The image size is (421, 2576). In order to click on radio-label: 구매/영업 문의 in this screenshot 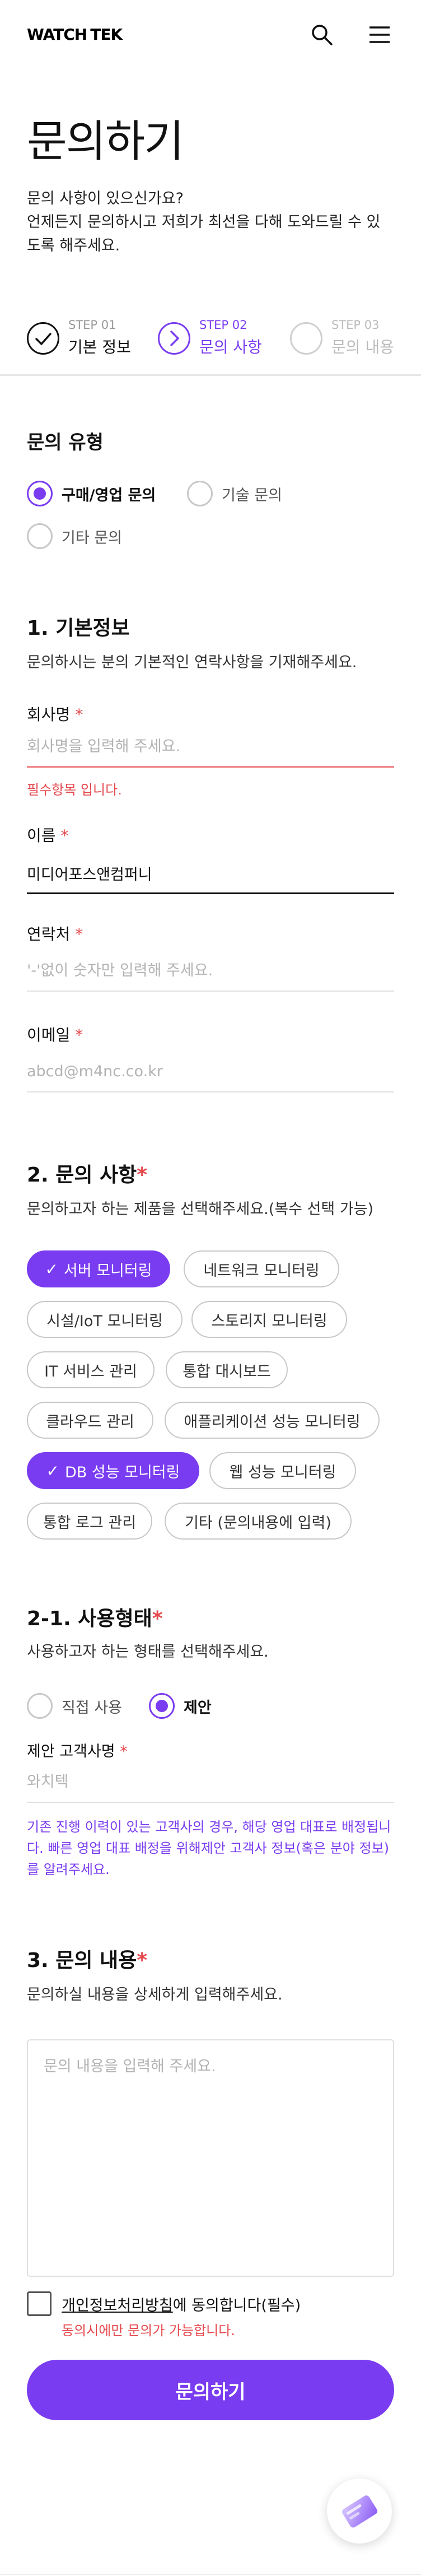, I will do `click(109, 495)`.